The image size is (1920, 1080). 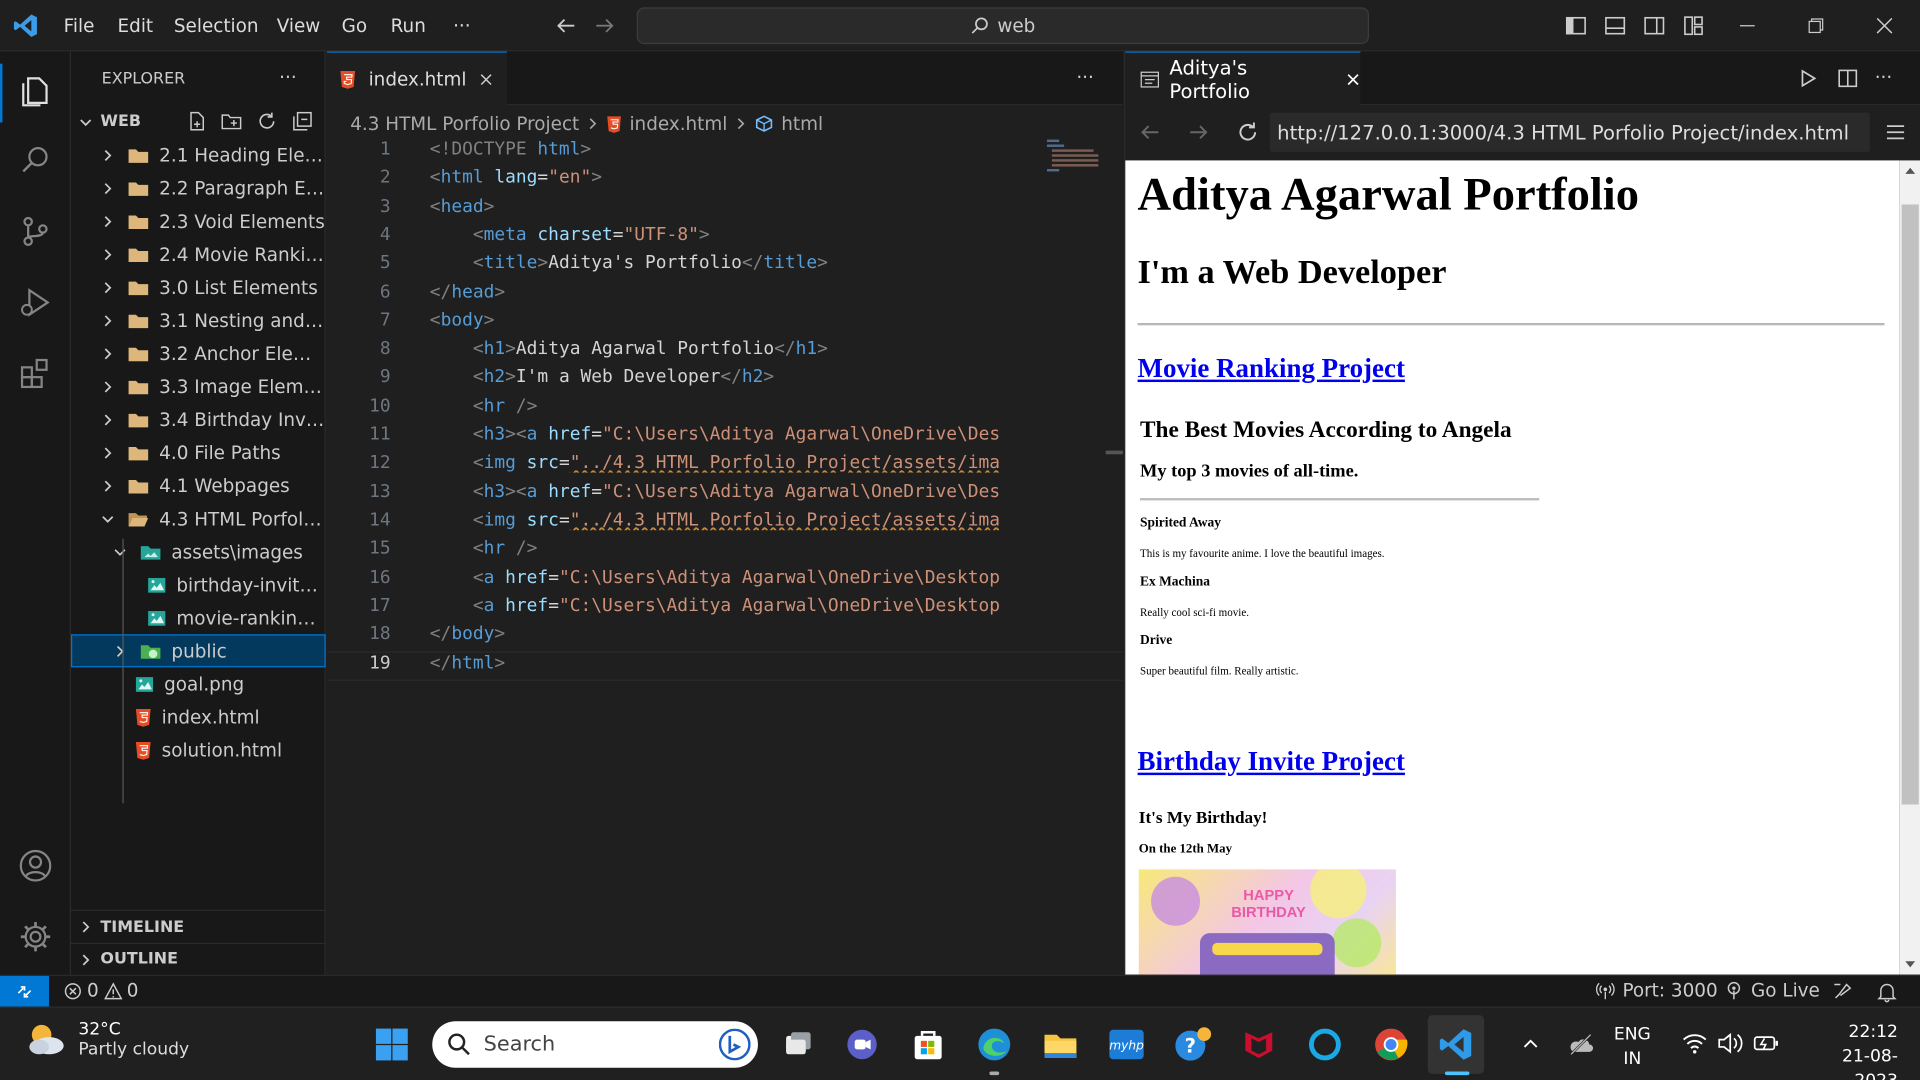 What do you see at coordinates (1271, 762) in the screenshot?
I see `birthday-invite-link: Birthday Invite Project` at bounding box center [1271, 762].